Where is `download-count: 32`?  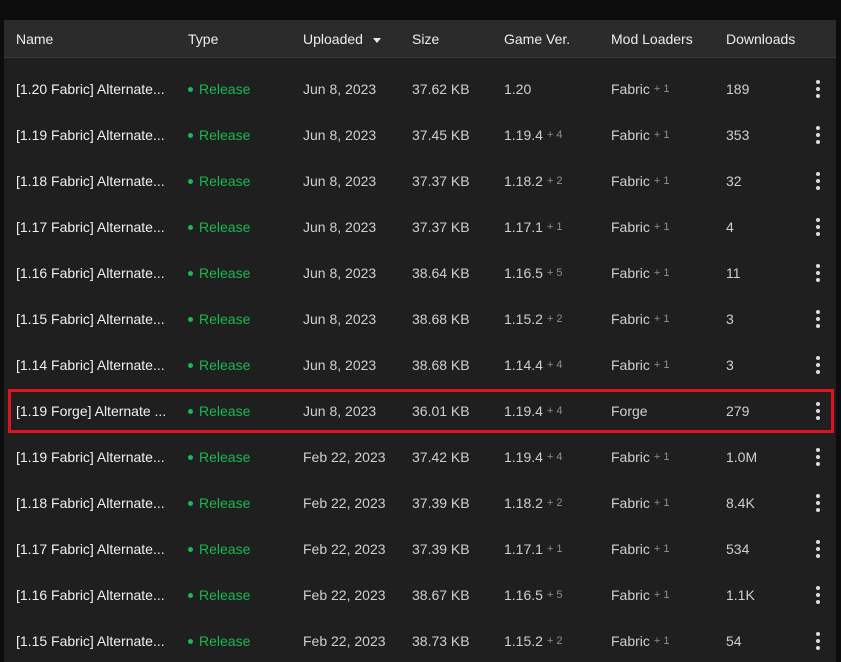
download-count: 32 is located at coordinates (734, 181).